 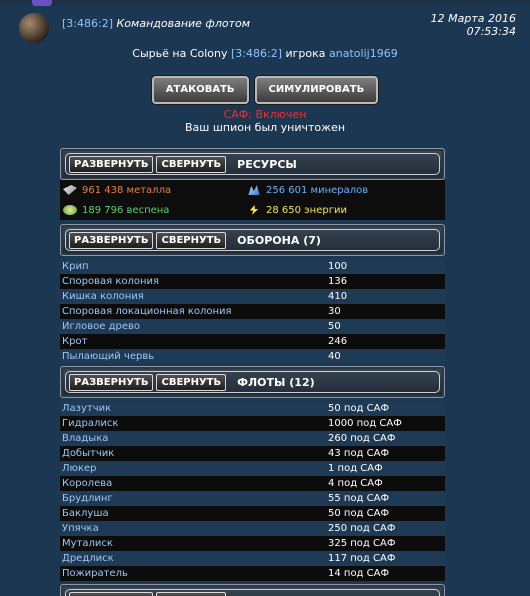 I want to click on player-link: anatolij1969, so click(x=363, y=53).